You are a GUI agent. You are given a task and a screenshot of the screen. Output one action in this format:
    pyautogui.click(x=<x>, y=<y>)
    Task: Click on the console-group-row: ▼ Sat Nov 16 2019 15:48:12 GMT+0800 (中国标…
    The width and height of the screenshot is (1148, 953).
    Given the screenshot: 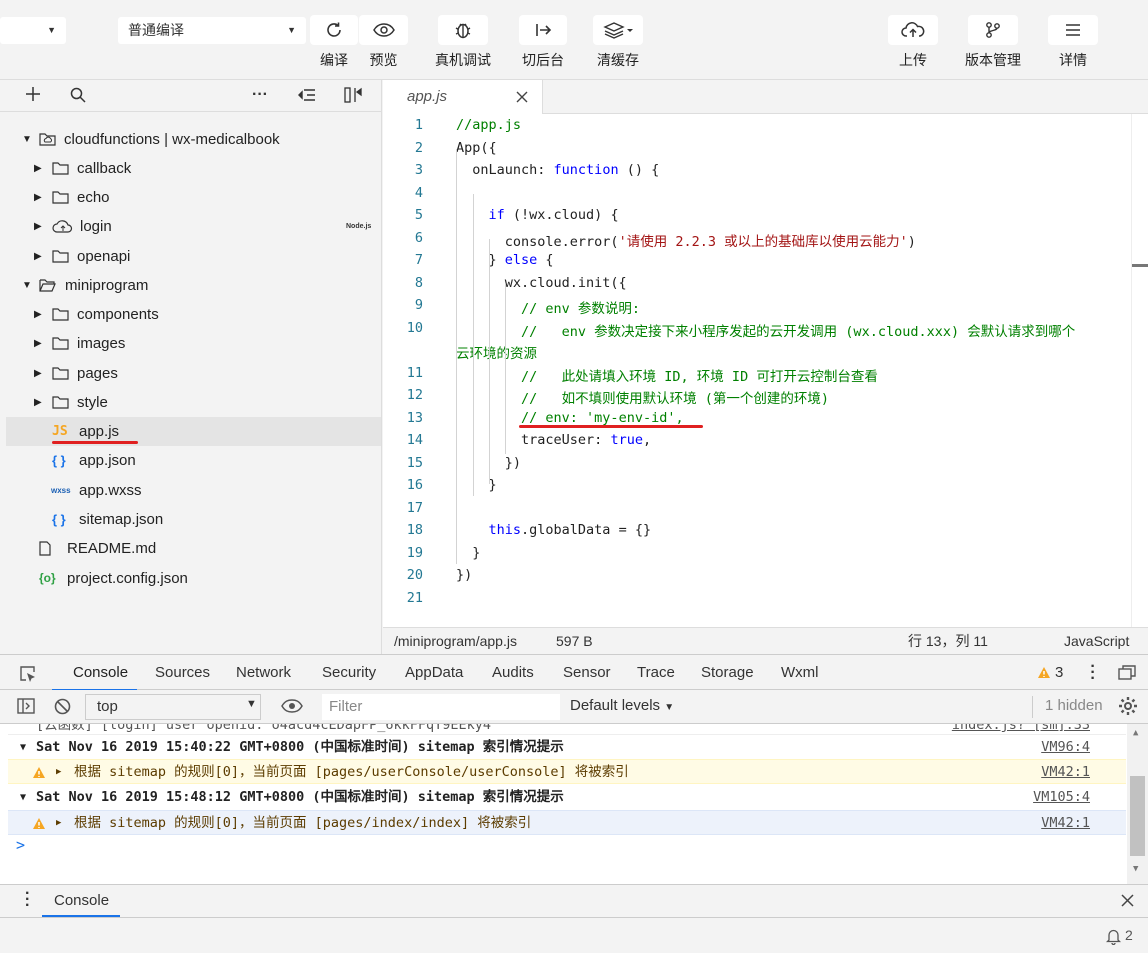 What is the action you would take?
    pyautogui.click(x=567, y=797)
    